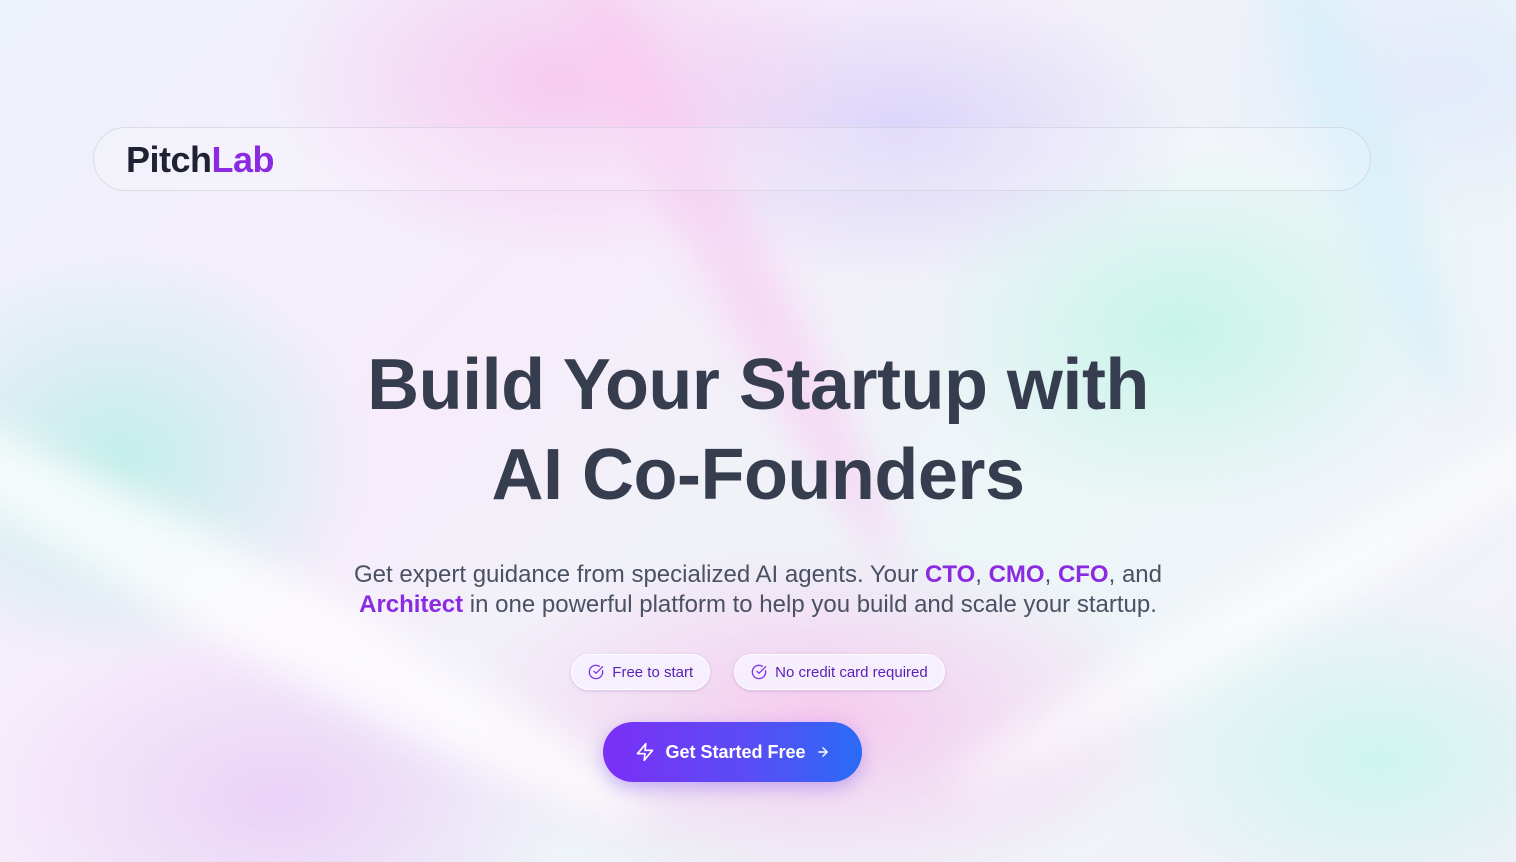 The width and height of the screenshot is (1516, 862). Describe the element at coordinates (1083, 574) in the screenshot. I see `highlight-cfo: CFO` at that location.